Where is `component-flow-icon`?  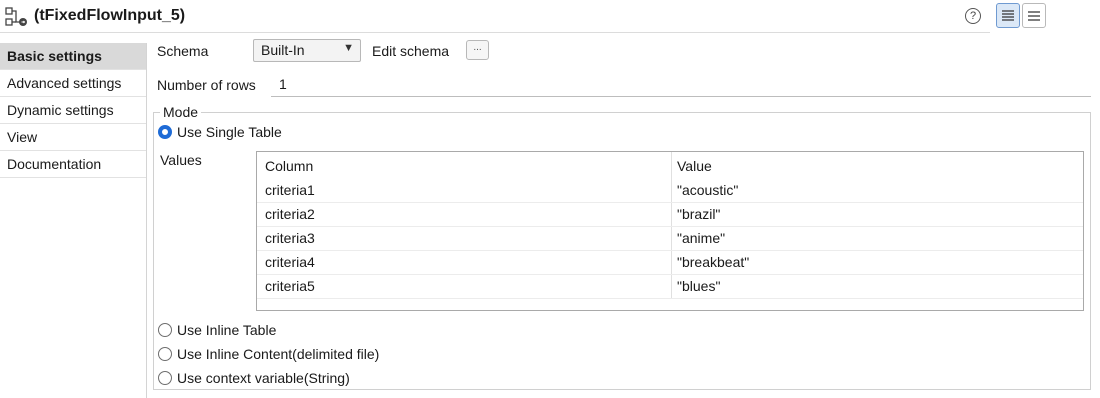 component-flow-icon is located at coordinates (16, 16).